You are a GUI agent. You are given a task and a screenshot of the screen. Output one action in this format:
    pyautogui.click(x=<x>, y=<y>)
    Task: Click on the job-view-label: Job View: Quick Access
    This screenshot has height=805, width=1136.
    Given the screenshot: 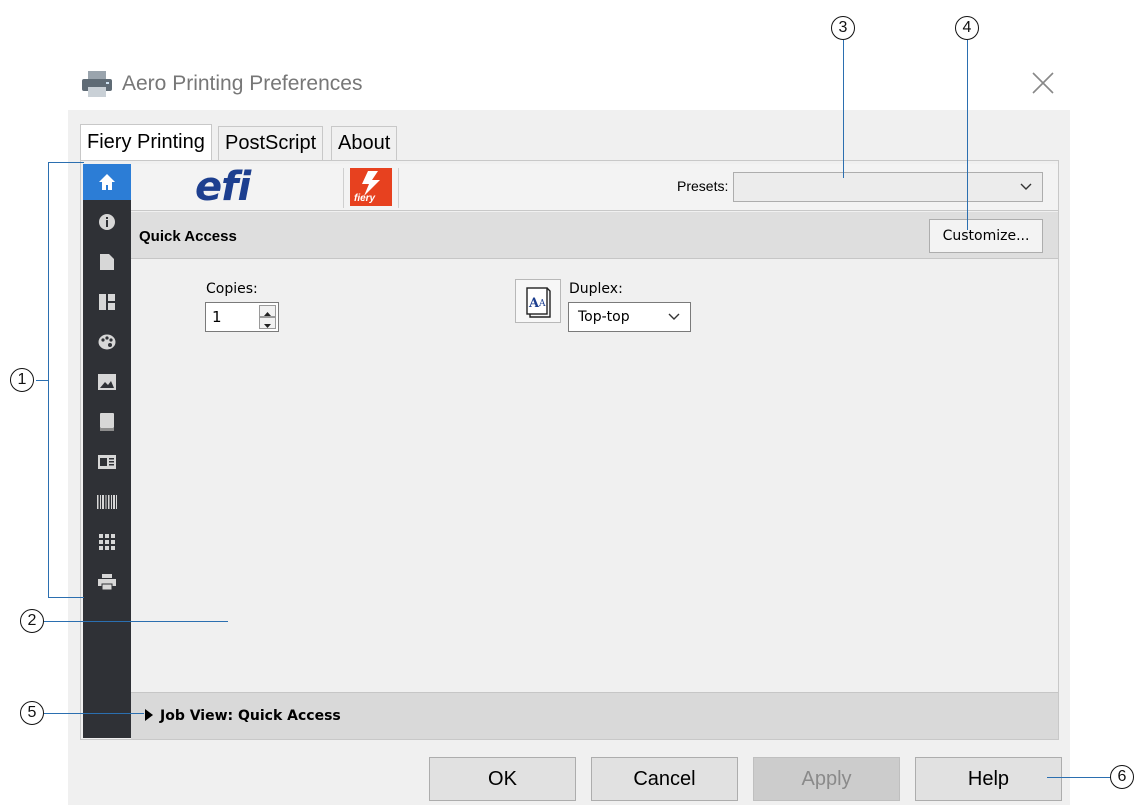 What is the action you would take?
    pyautogui.click(x=250, y=716)
    